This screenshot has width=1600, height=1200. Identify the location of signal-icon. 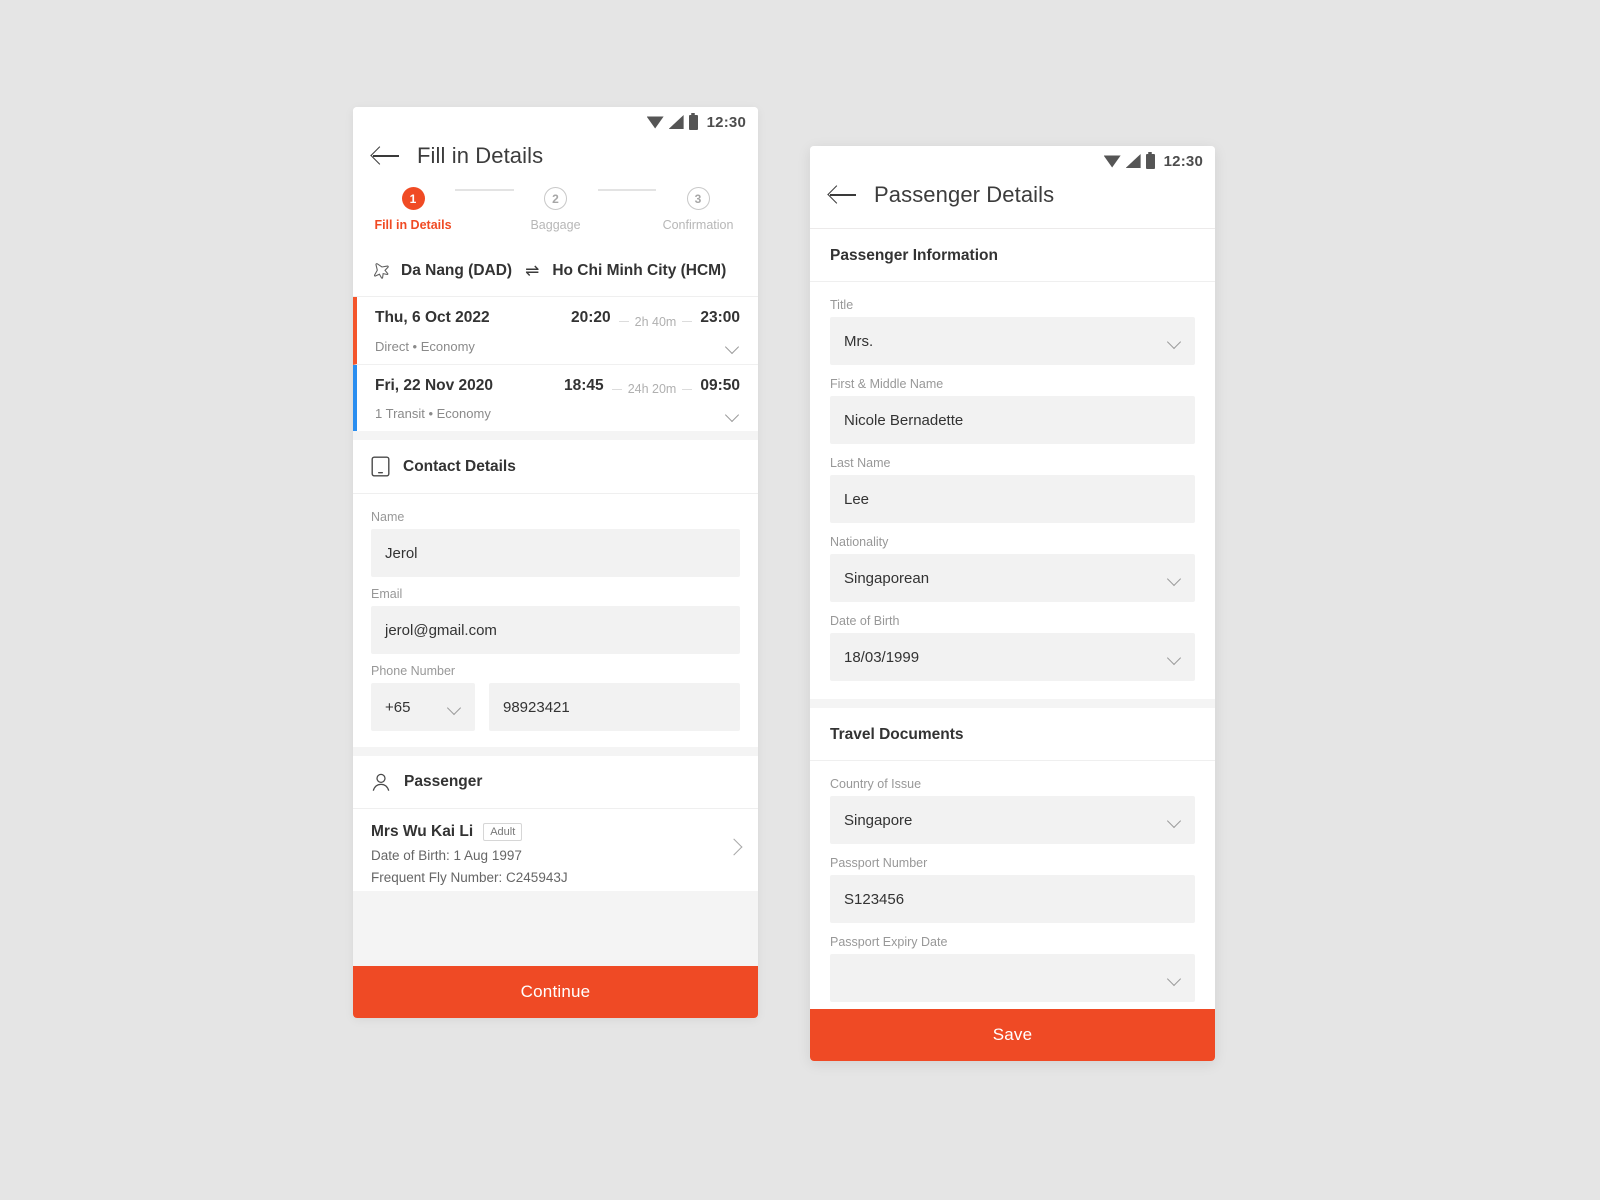
(676, 122).